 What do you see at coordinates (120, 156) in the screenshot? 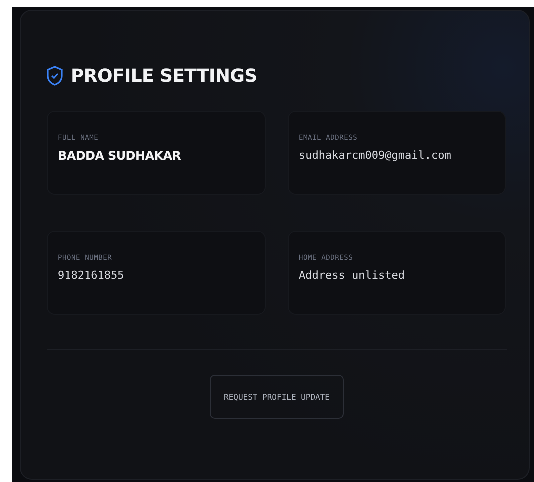
I see `field-value: BADDA SUDHAKAR` at bounding box center [120, 156].